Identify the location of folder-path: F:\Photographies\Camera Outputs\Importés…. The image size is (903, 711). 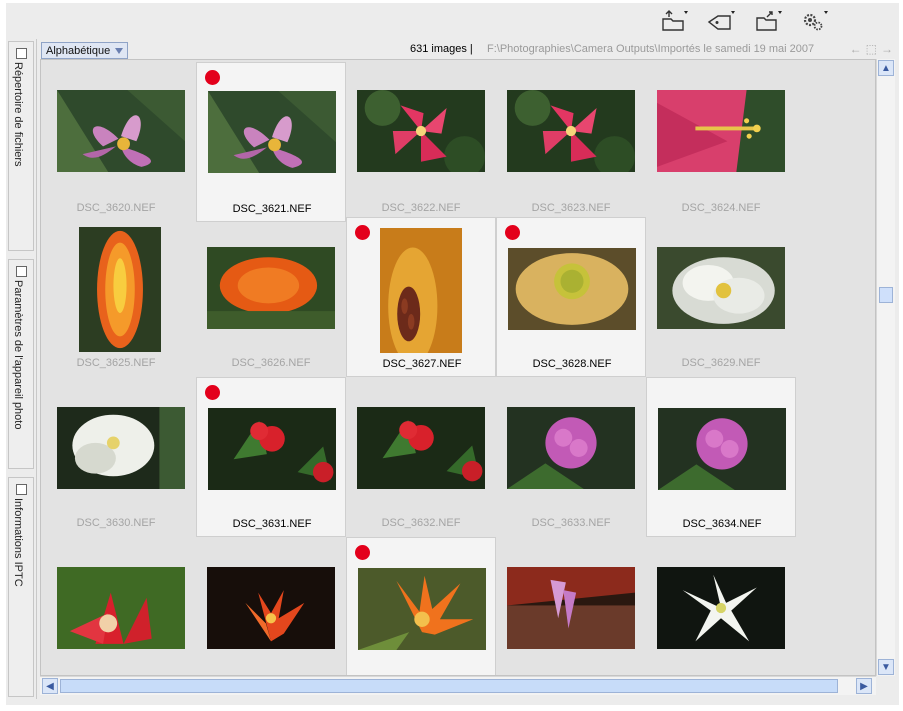
(651, 49).